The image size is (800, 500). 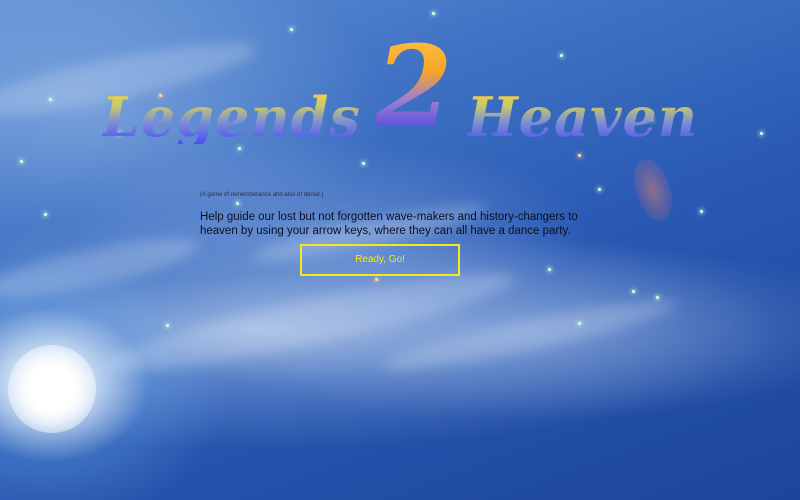 What do you see at coordinates (380, 260) in the screenshot?
I see `start-game-button: Ready, Go!` at bounding box center [380, 260].